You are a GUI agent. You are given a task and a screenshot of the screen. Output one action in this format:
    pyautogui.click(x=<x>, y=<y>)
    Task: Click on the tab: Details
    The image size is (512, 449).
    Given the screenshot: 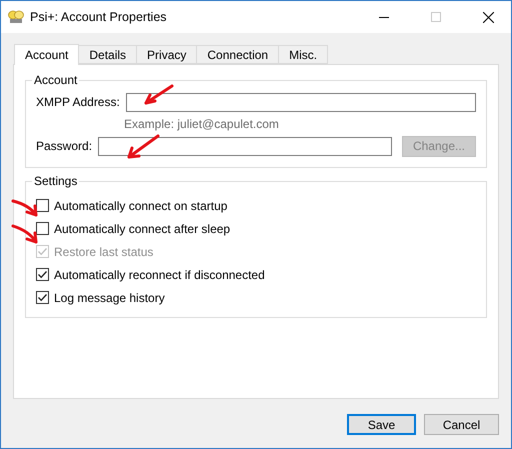 What is the action you would take?
    pyautogui.click(x=108, y=54)
    